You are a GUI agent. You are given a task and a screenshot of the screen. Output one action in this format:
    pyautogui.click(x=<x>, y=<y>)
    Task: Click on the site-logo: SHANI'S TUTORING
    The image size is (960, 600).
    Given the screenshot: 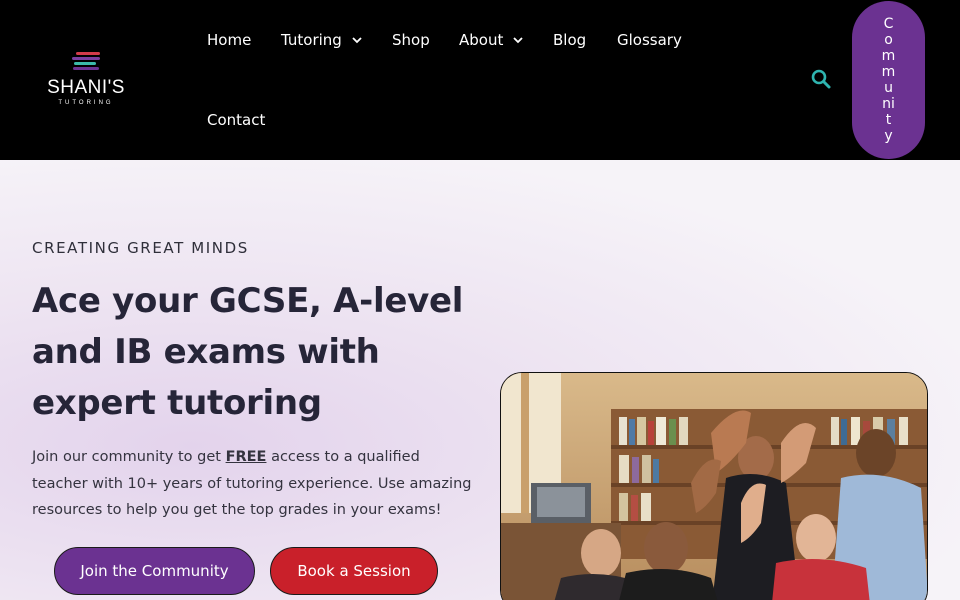 What is the action you would take?
    pyautogui.click(x=86, y=81)
    